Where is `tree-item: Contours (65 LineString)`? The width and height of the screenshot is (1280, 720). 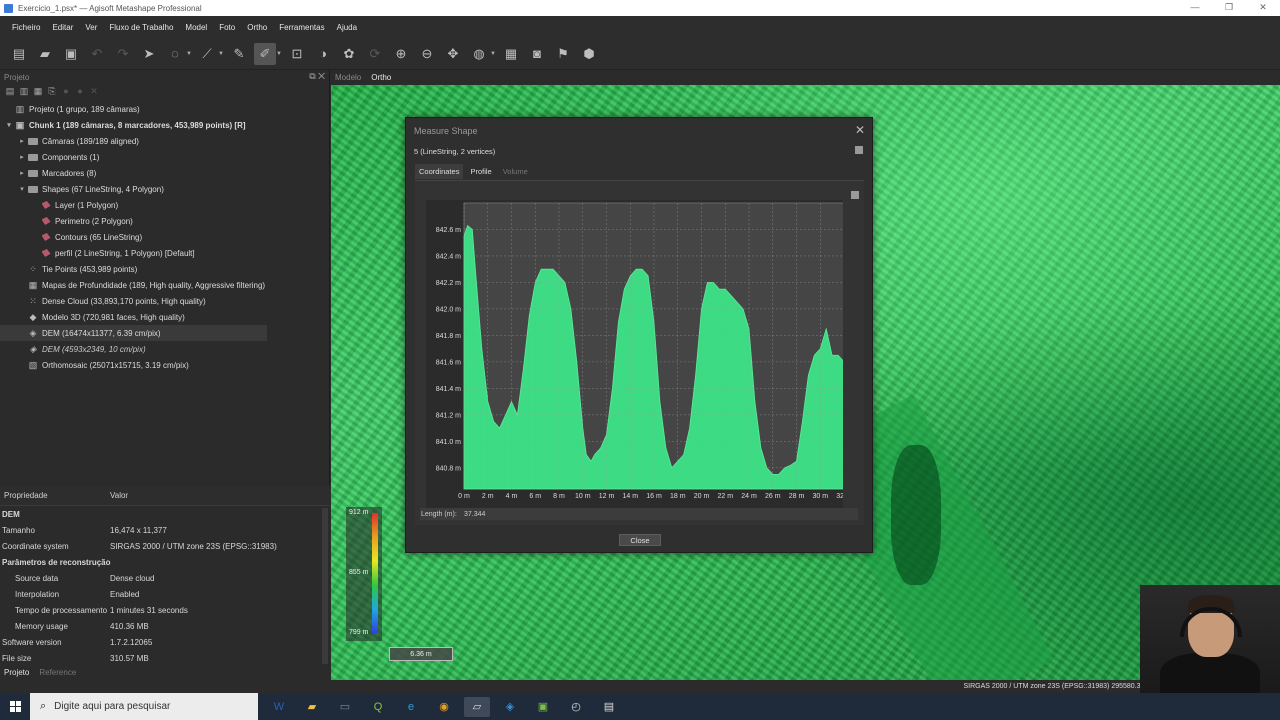
tree-item: Contours (65 LineString) is located at coordinates (165, 237).